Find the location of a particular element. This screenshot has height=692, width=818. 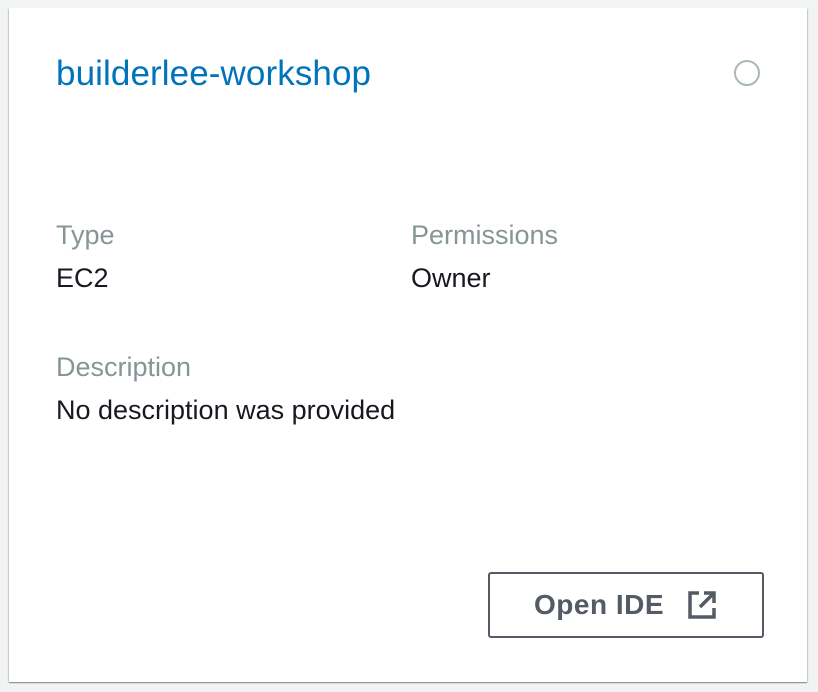

type-field: Type EC2 is located at coordinates (85, 256).